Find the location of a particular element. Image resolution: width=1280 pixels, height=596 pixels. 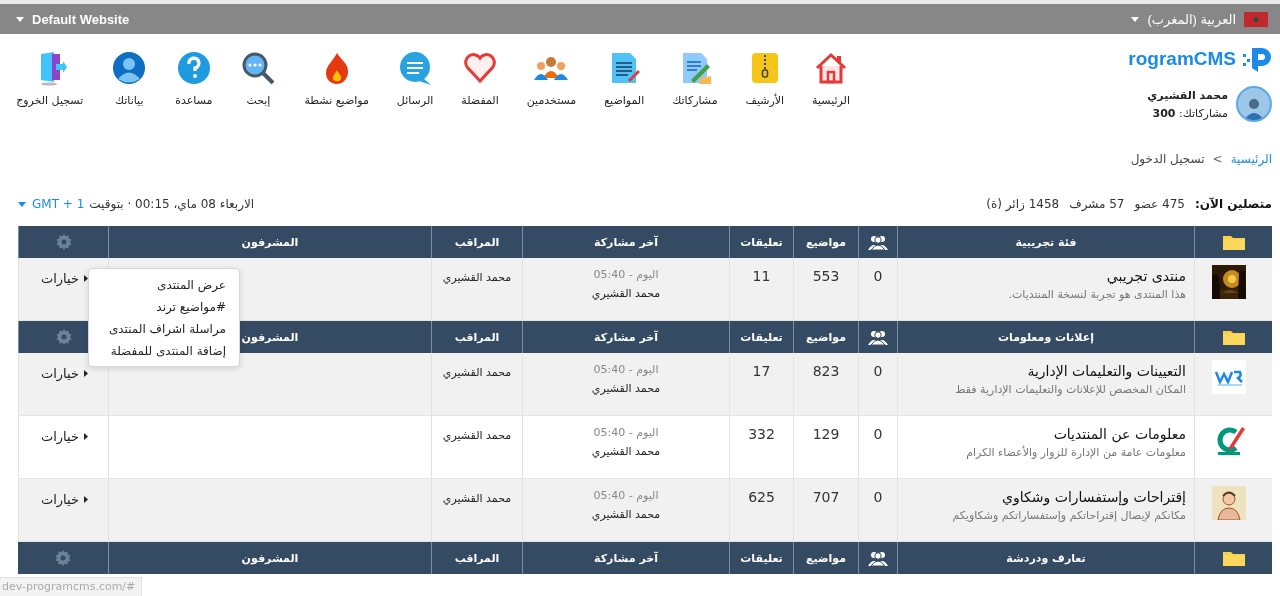

category-header: فئة تجريبية is located at coordinates (1045, 242).